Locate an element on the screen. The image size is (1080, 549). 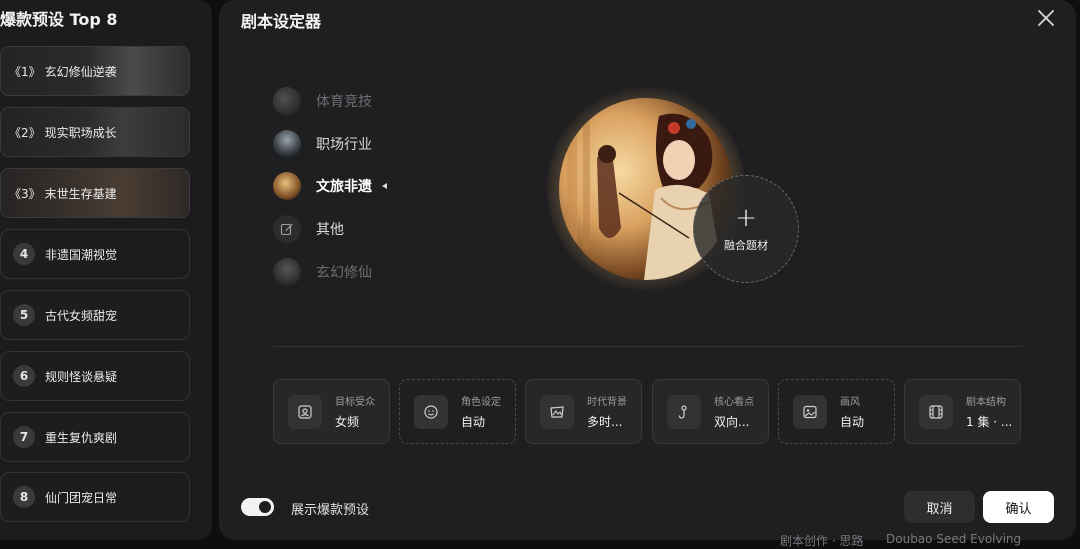
audience-icon is located at coordinates (305, 411).